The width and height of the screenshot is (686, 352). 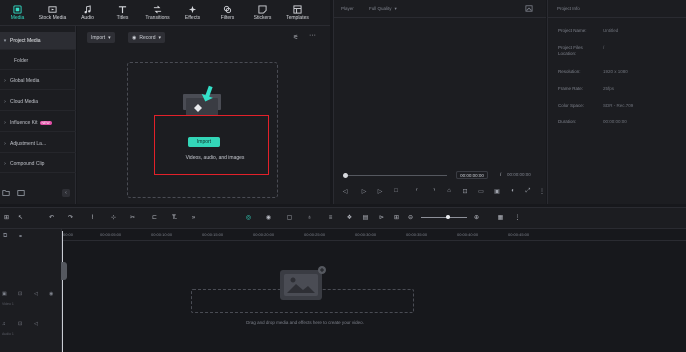 What do you see at coordinates (309, 217) in the screenshot?
I see `microphone-icon: ♁` at bounding box center [309, 217].